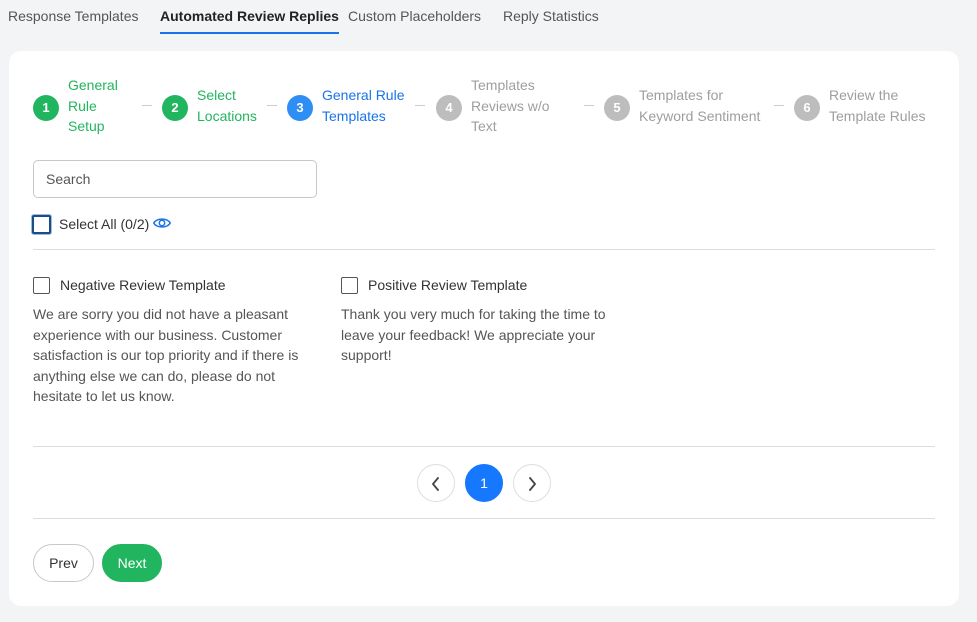 Image resolution: width=977 pixels, height=622 pixels. I want to click on search-input, so click(175, 179).